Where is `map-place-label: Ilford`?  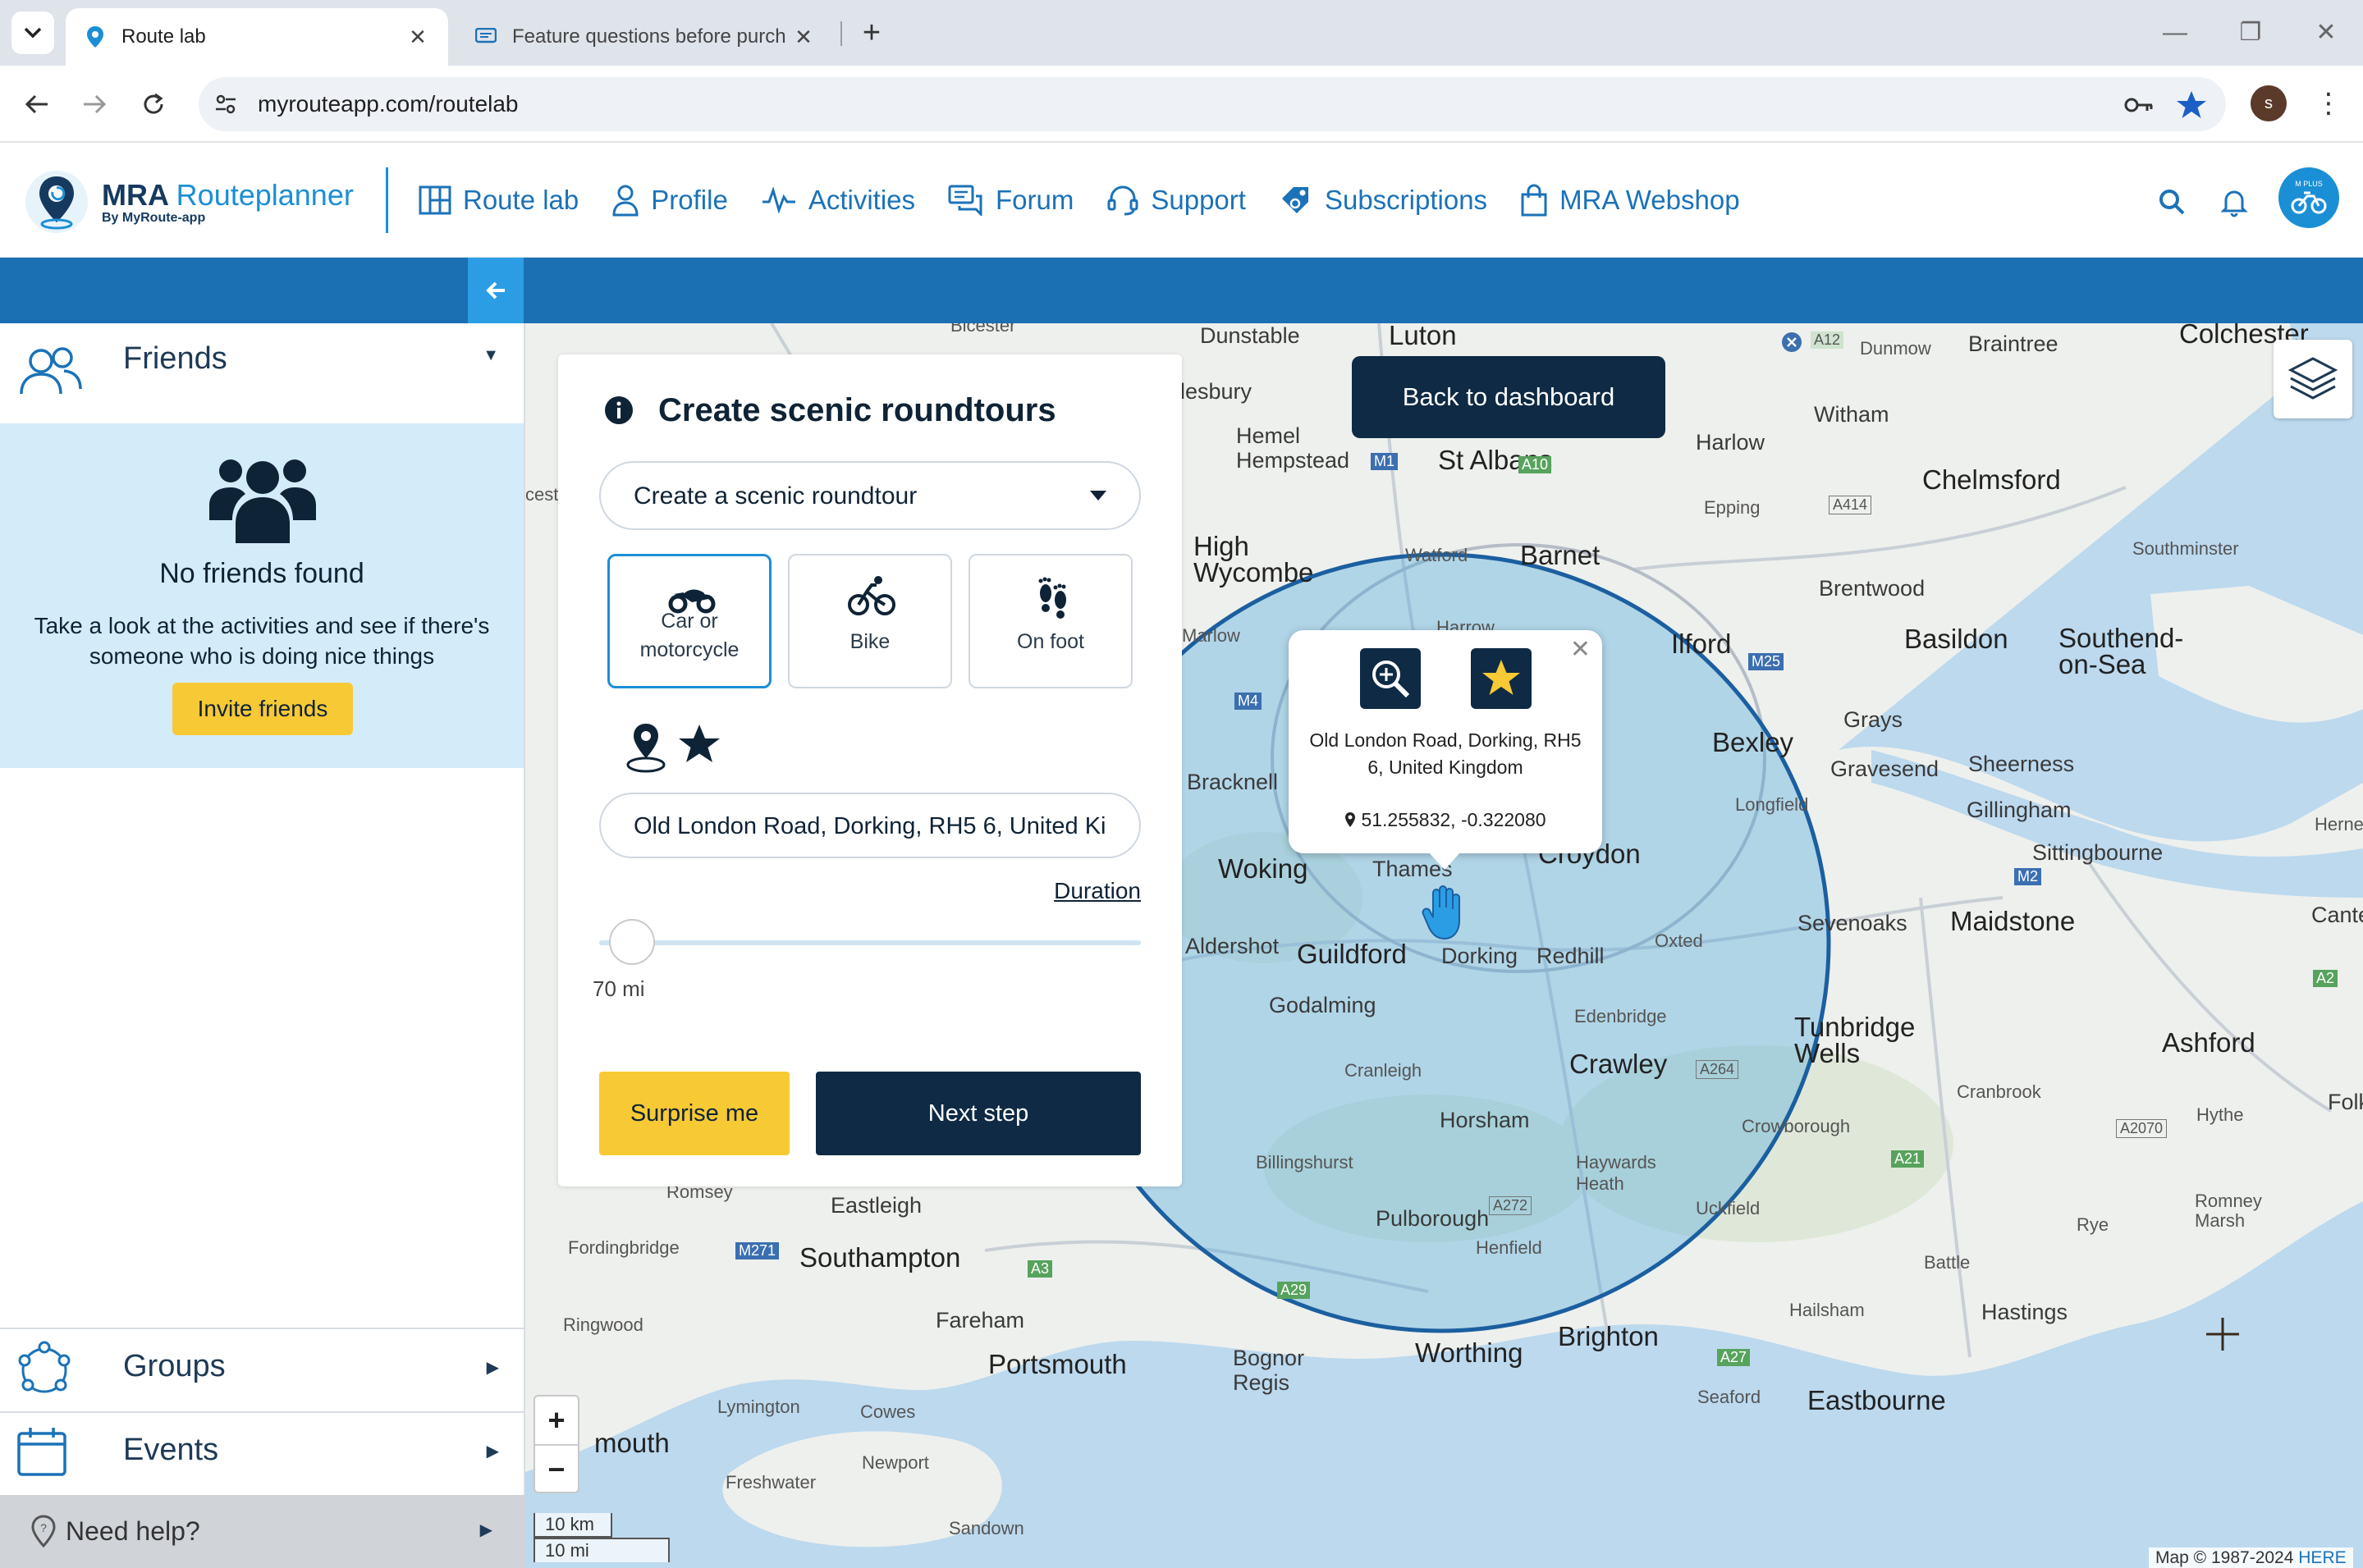 map-place-label: Ilford is located at coordinates (1702, 644).